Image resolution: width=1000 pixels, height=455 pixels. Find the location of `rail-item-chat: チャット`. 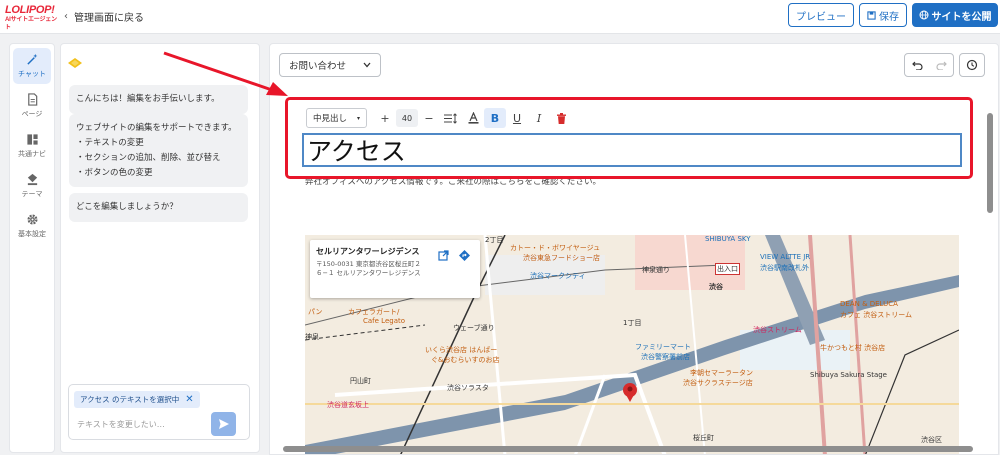

rail-item-chat: チャット is located at coordinates (32, 66).